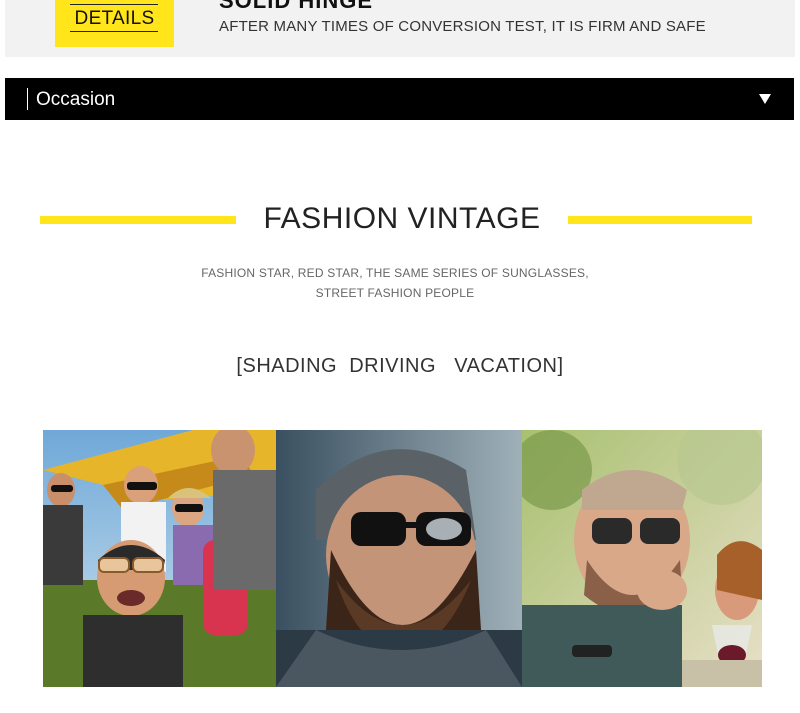 This screenshot has height=713, width=800. Describe the element at coordinates (402, 218) in the screenshot. I see `section-title: FASHION VINTAGE` at that location.